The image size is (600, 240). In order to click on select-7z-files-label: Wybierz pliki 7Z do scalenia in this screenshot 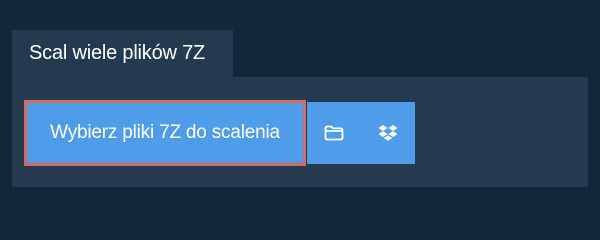, I will do `click(165, 132)`.